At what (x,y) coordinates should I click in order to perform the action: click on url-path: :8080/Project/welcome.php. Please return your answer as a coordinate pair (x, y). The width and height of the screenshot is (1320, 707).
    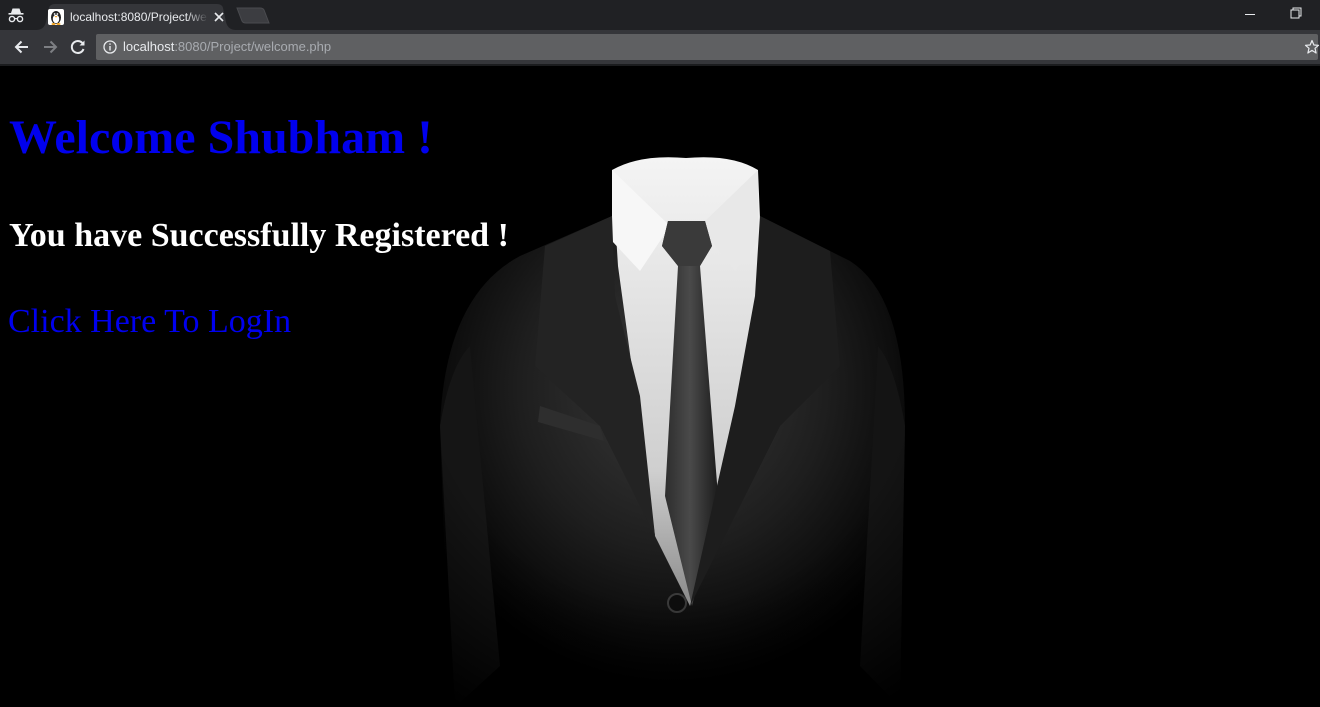
    Looking at the image, I should click on (253, 46).